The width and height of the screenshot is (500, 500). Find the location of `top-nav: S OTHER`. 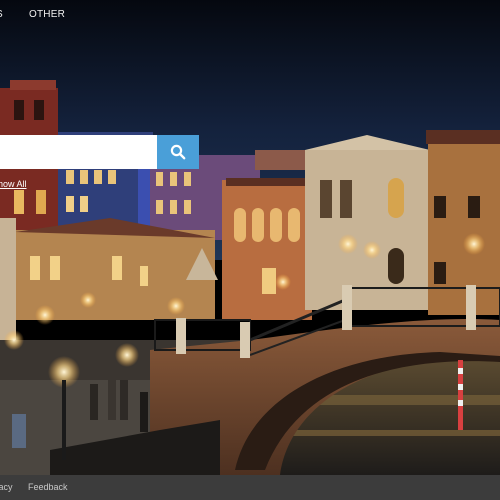

top-nav: S OTHER is located at coordinates (250, 14).